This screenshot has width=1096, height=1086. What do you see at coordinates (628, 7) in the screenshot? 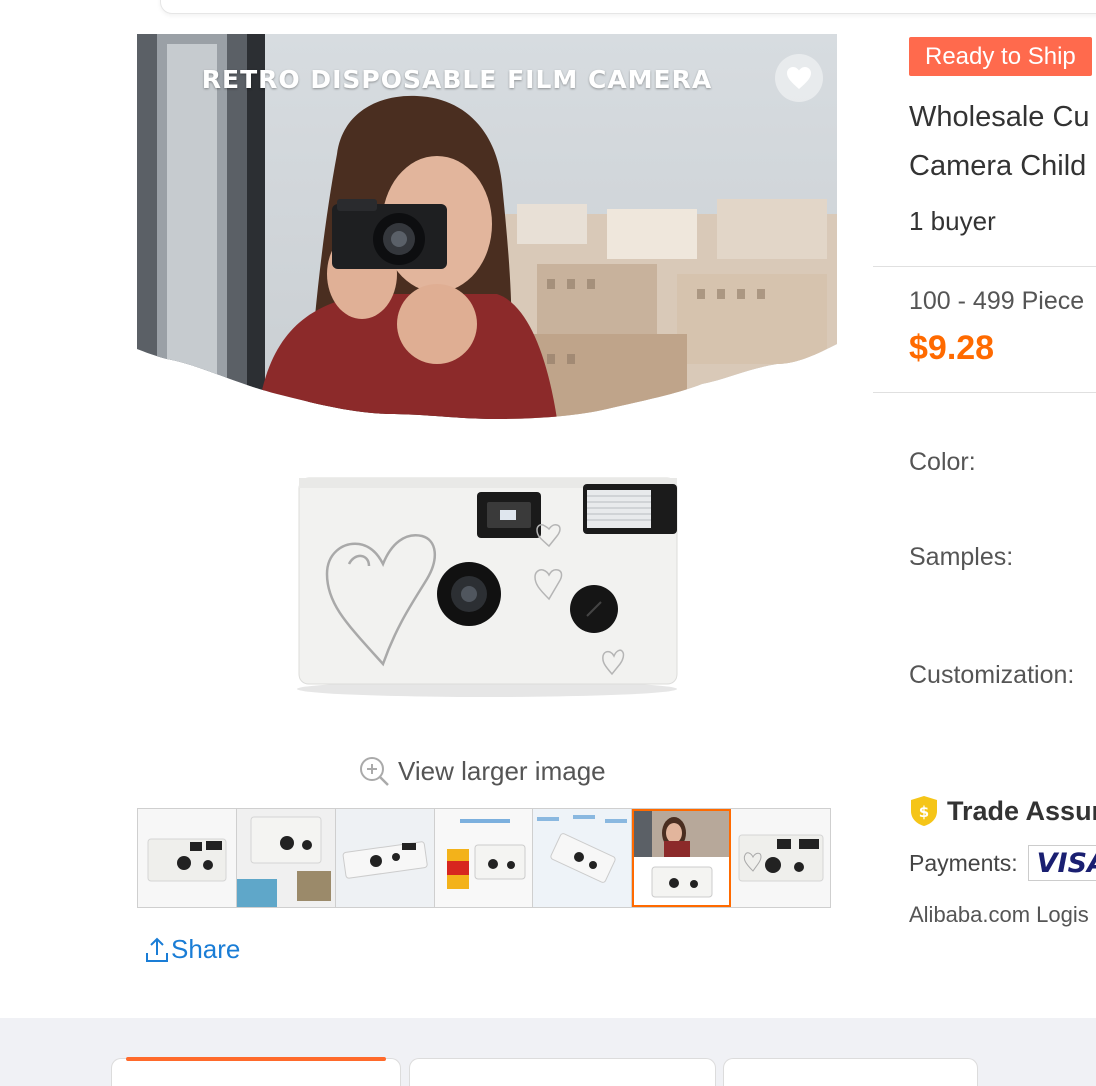
I see `search-bar-container` at bounding box center [628, 7].